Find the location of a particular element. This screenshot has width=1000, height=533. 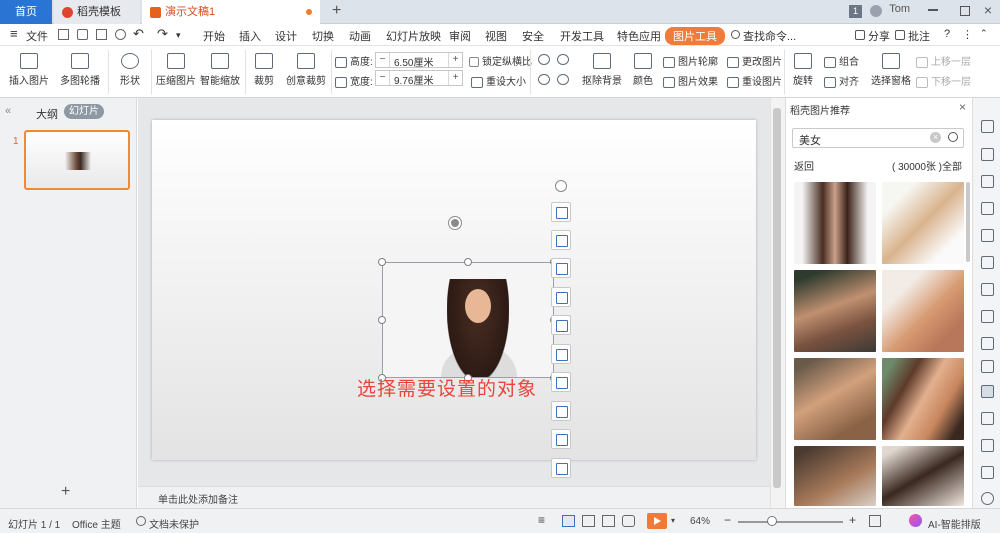

smart-zoom-button: 智能缩放 is located at coordinates (220, 70).